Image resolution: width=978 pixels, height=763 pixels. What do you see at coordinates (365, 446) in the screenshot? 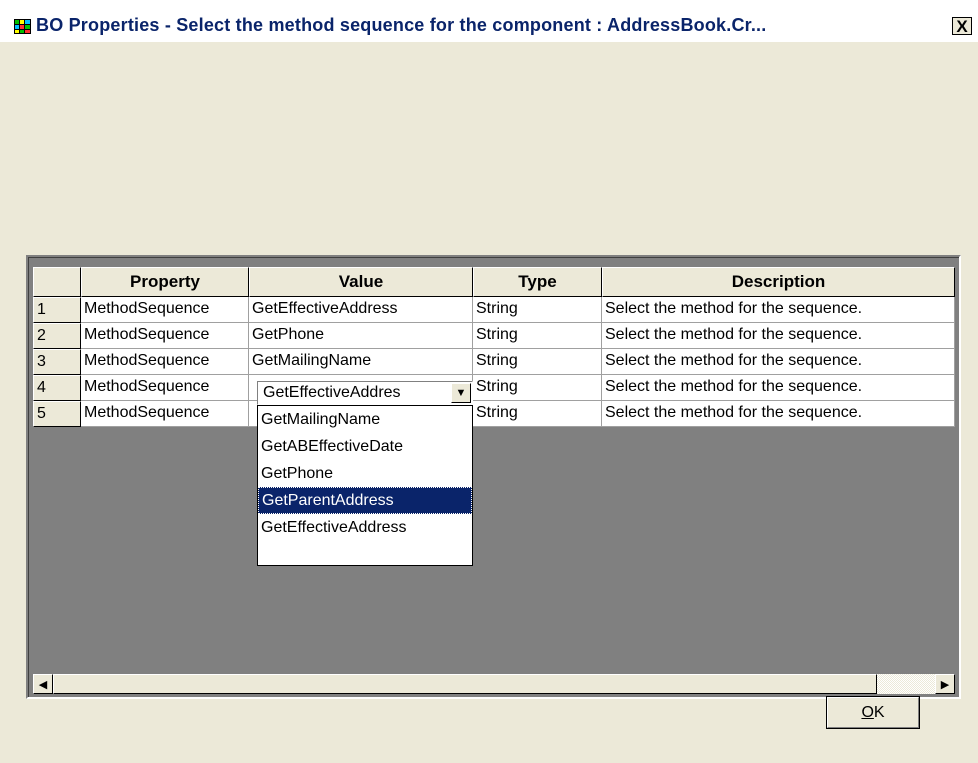
I see `dropdown-option: GetABEffectiveDate` at bounding box center [365, 446].